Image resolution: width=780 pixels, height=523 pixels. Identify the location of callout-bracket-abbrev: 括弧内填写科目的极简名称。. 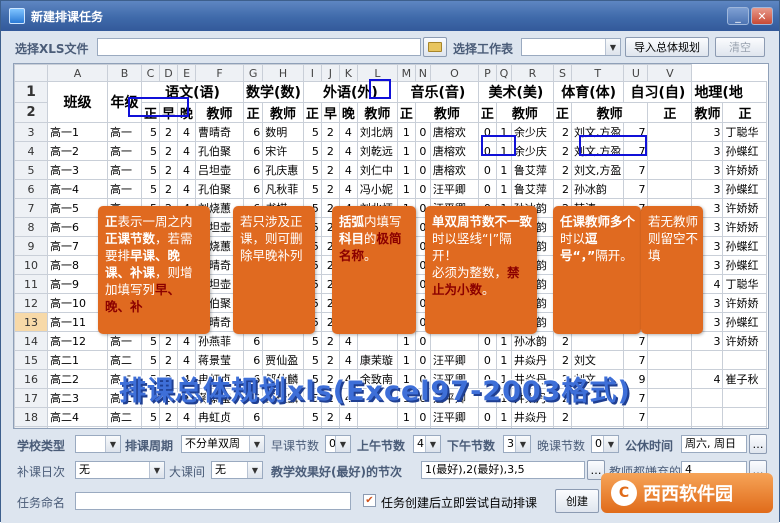
(374, 270).